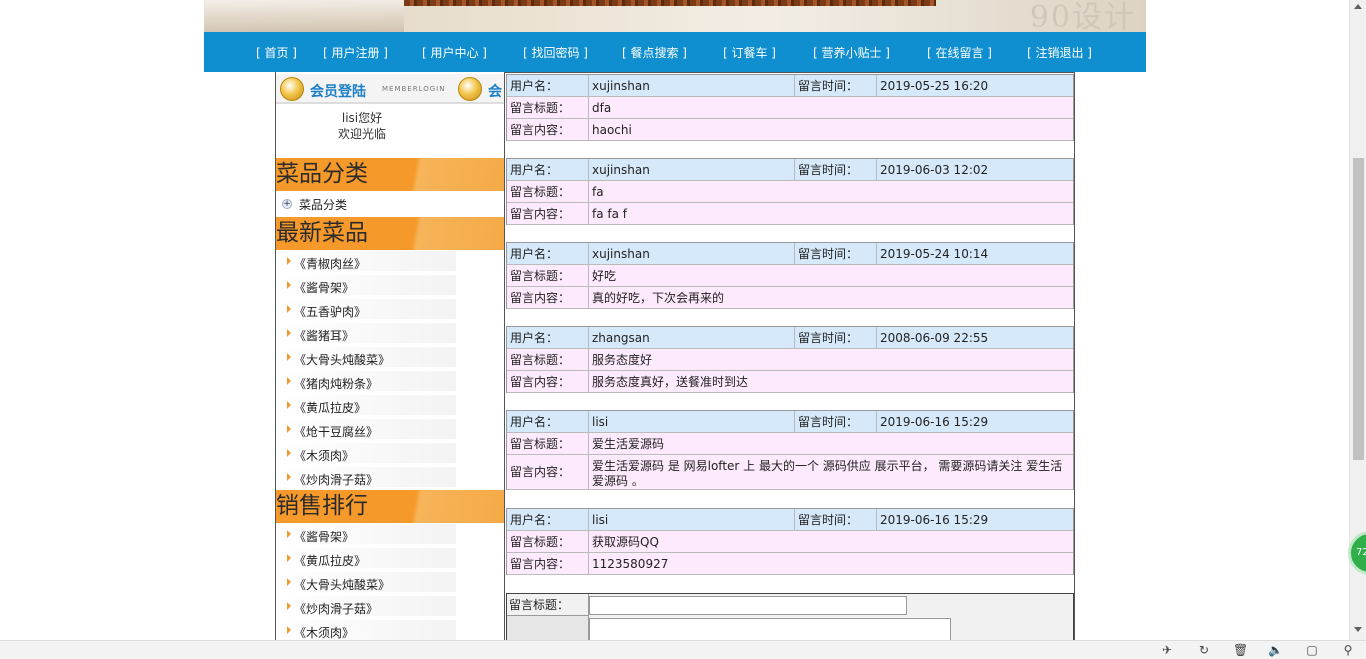 This screenshot has height=659, width=1366. I want to click on dish-label: 《青椒肉丝》, so click(330, 263).